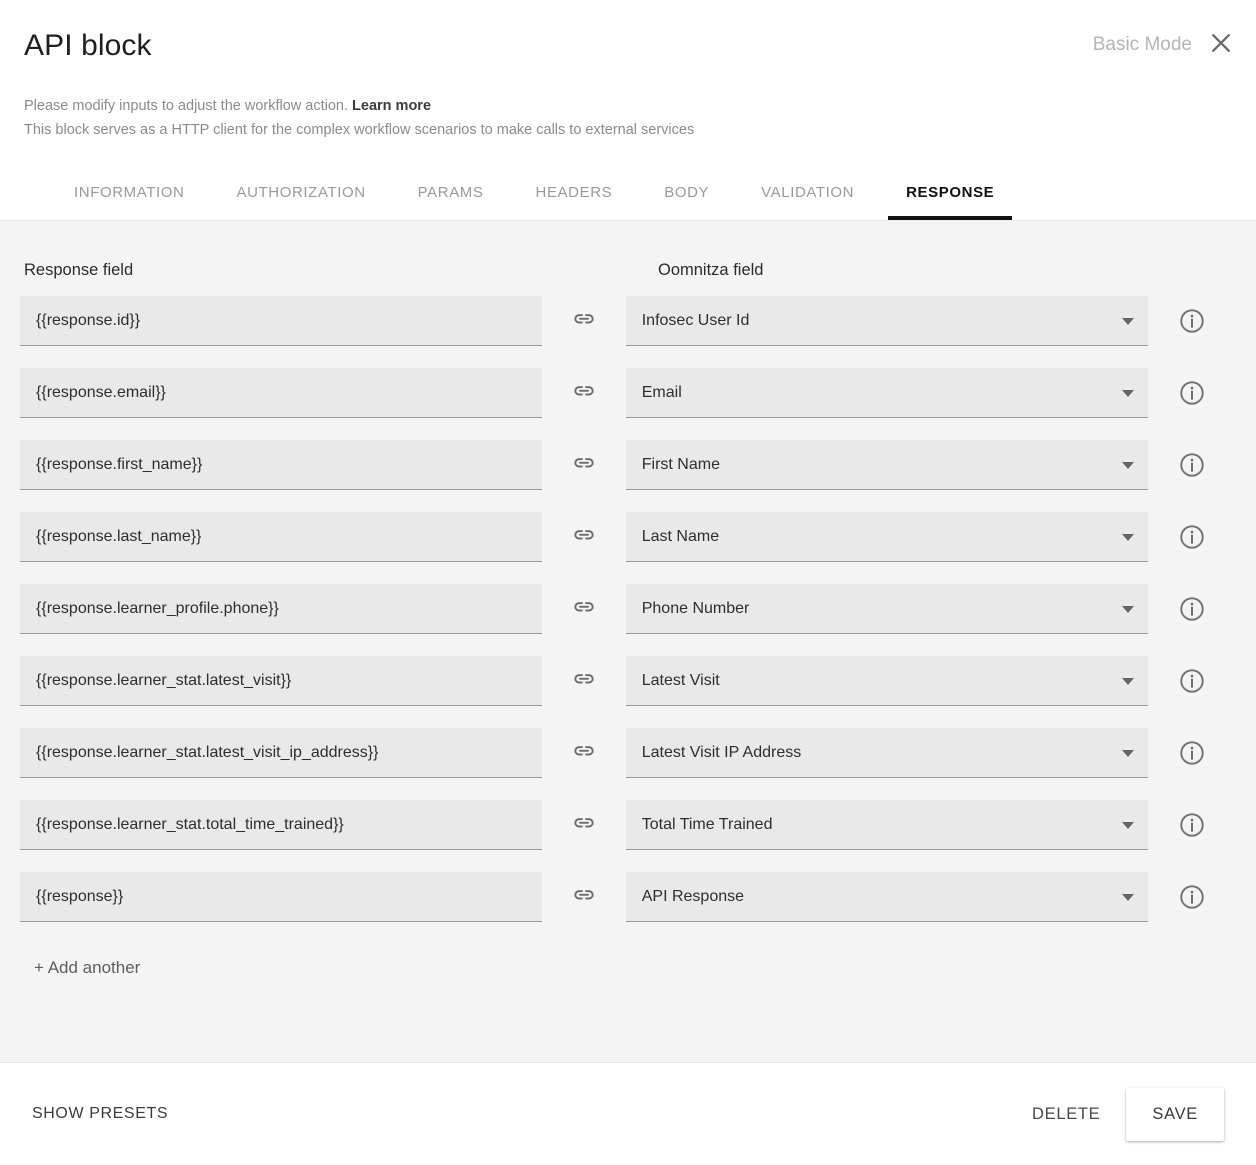 This screenshot has width=1256, height=1165. What do you see at coordinates (1175, 1114) in the screenshot?
I see `save-button: SAVE` at bounding box center [1175, 1114].